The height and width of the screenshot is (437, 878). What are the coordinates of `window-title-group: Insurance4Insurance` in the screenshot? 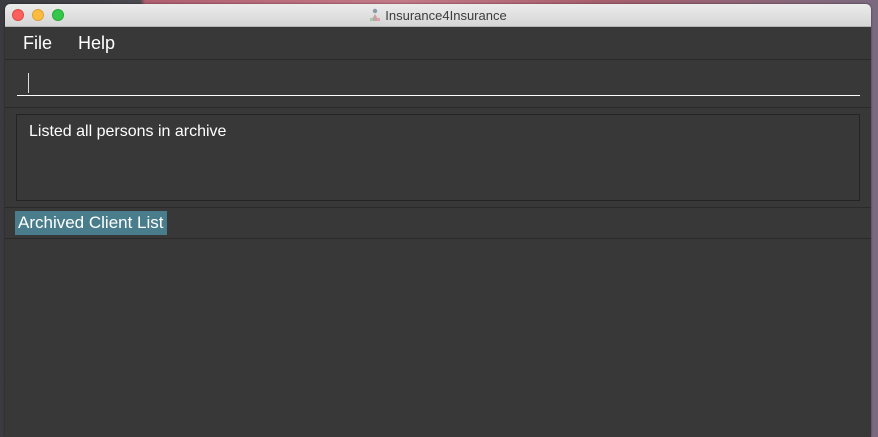 It's located at (438, 15).